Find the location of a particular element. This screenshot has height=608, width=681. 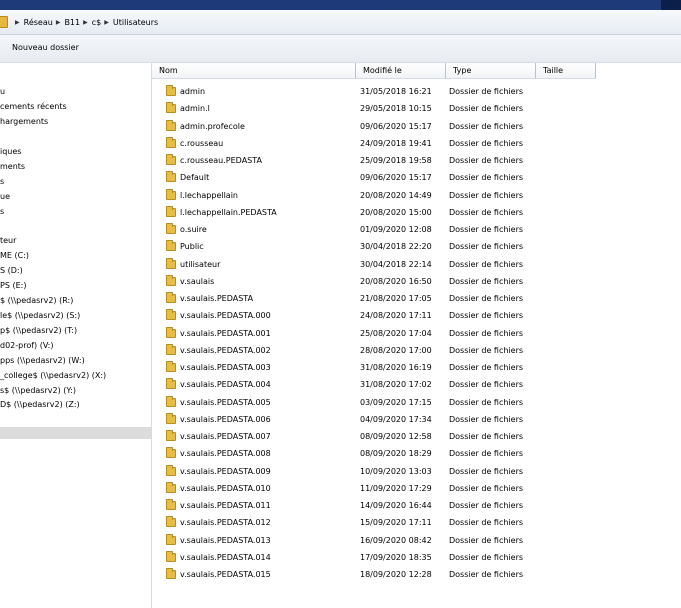

file-modified: 29/05/2018 10:15 is located at coordinates (396, 109).